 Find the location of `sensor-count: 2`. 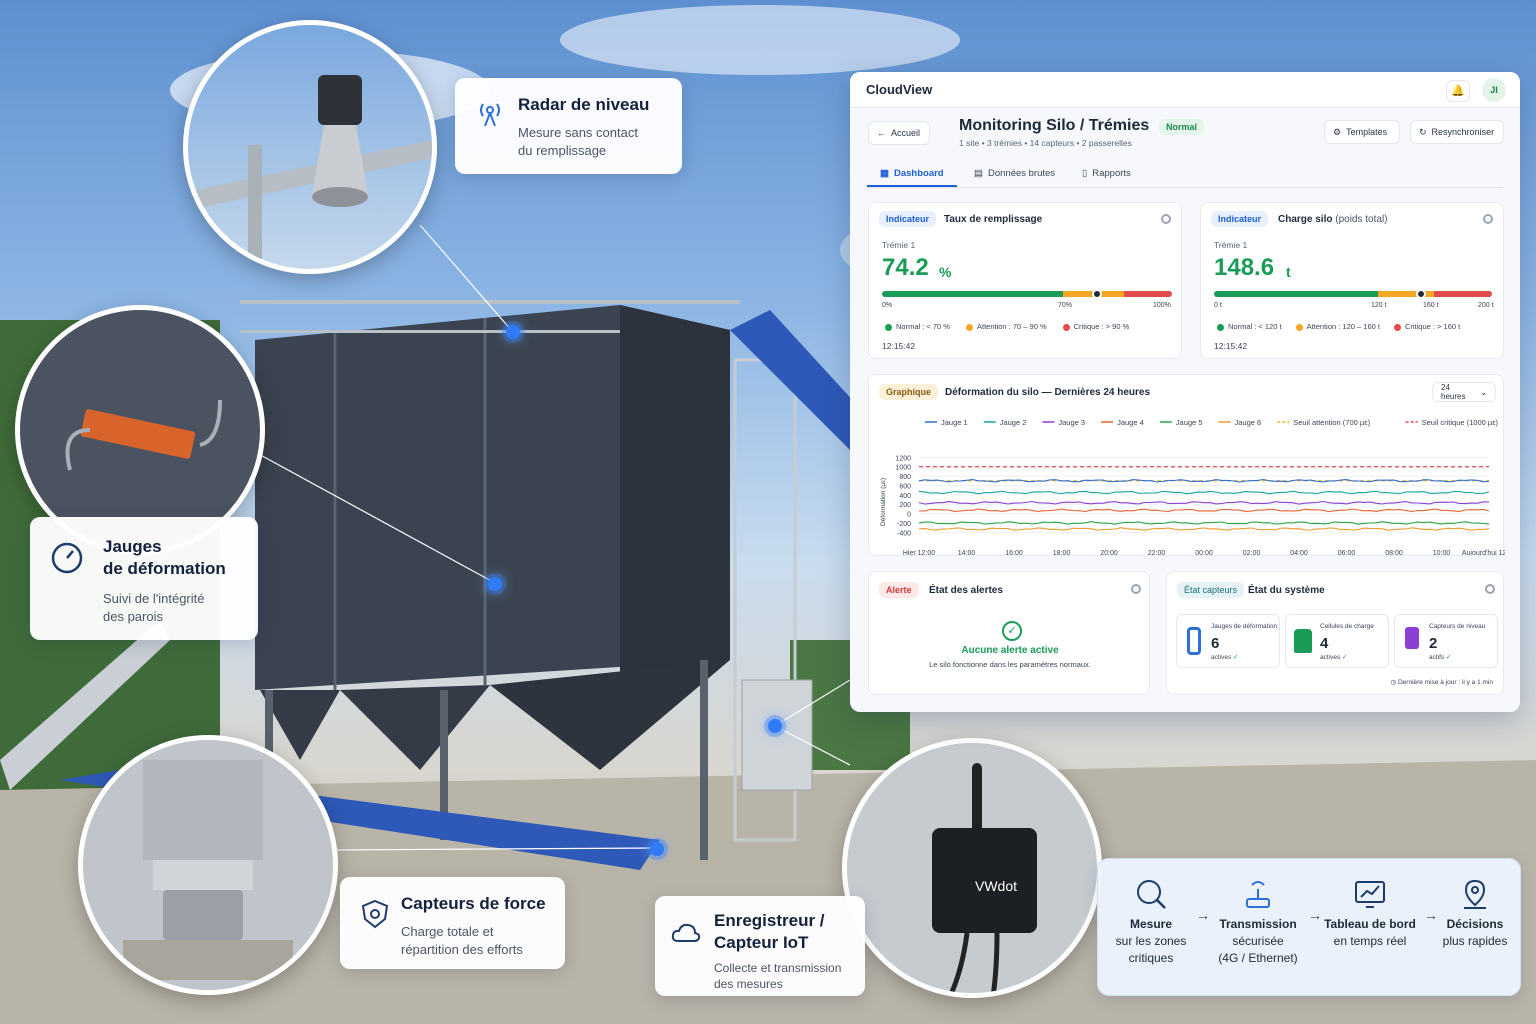

sensor-count: 2 is located at coordinates (1433, 643).